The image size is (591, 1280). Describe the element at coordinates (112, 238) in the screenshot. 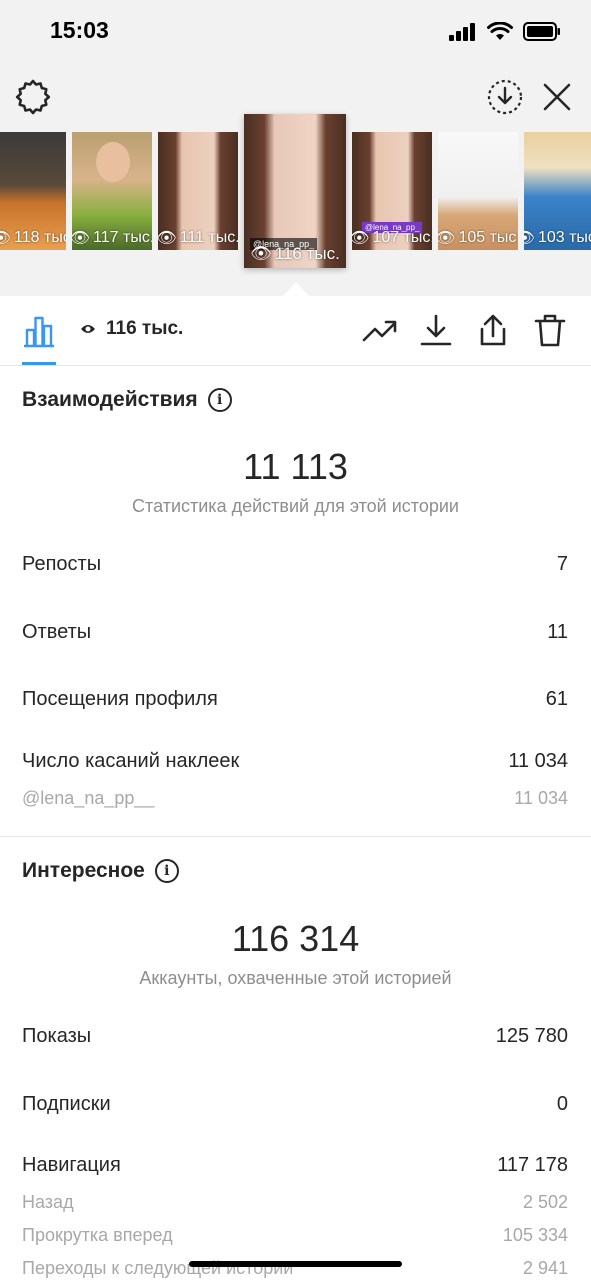

I see `thumbnail-views: 👁 117 тыс.` at that location.